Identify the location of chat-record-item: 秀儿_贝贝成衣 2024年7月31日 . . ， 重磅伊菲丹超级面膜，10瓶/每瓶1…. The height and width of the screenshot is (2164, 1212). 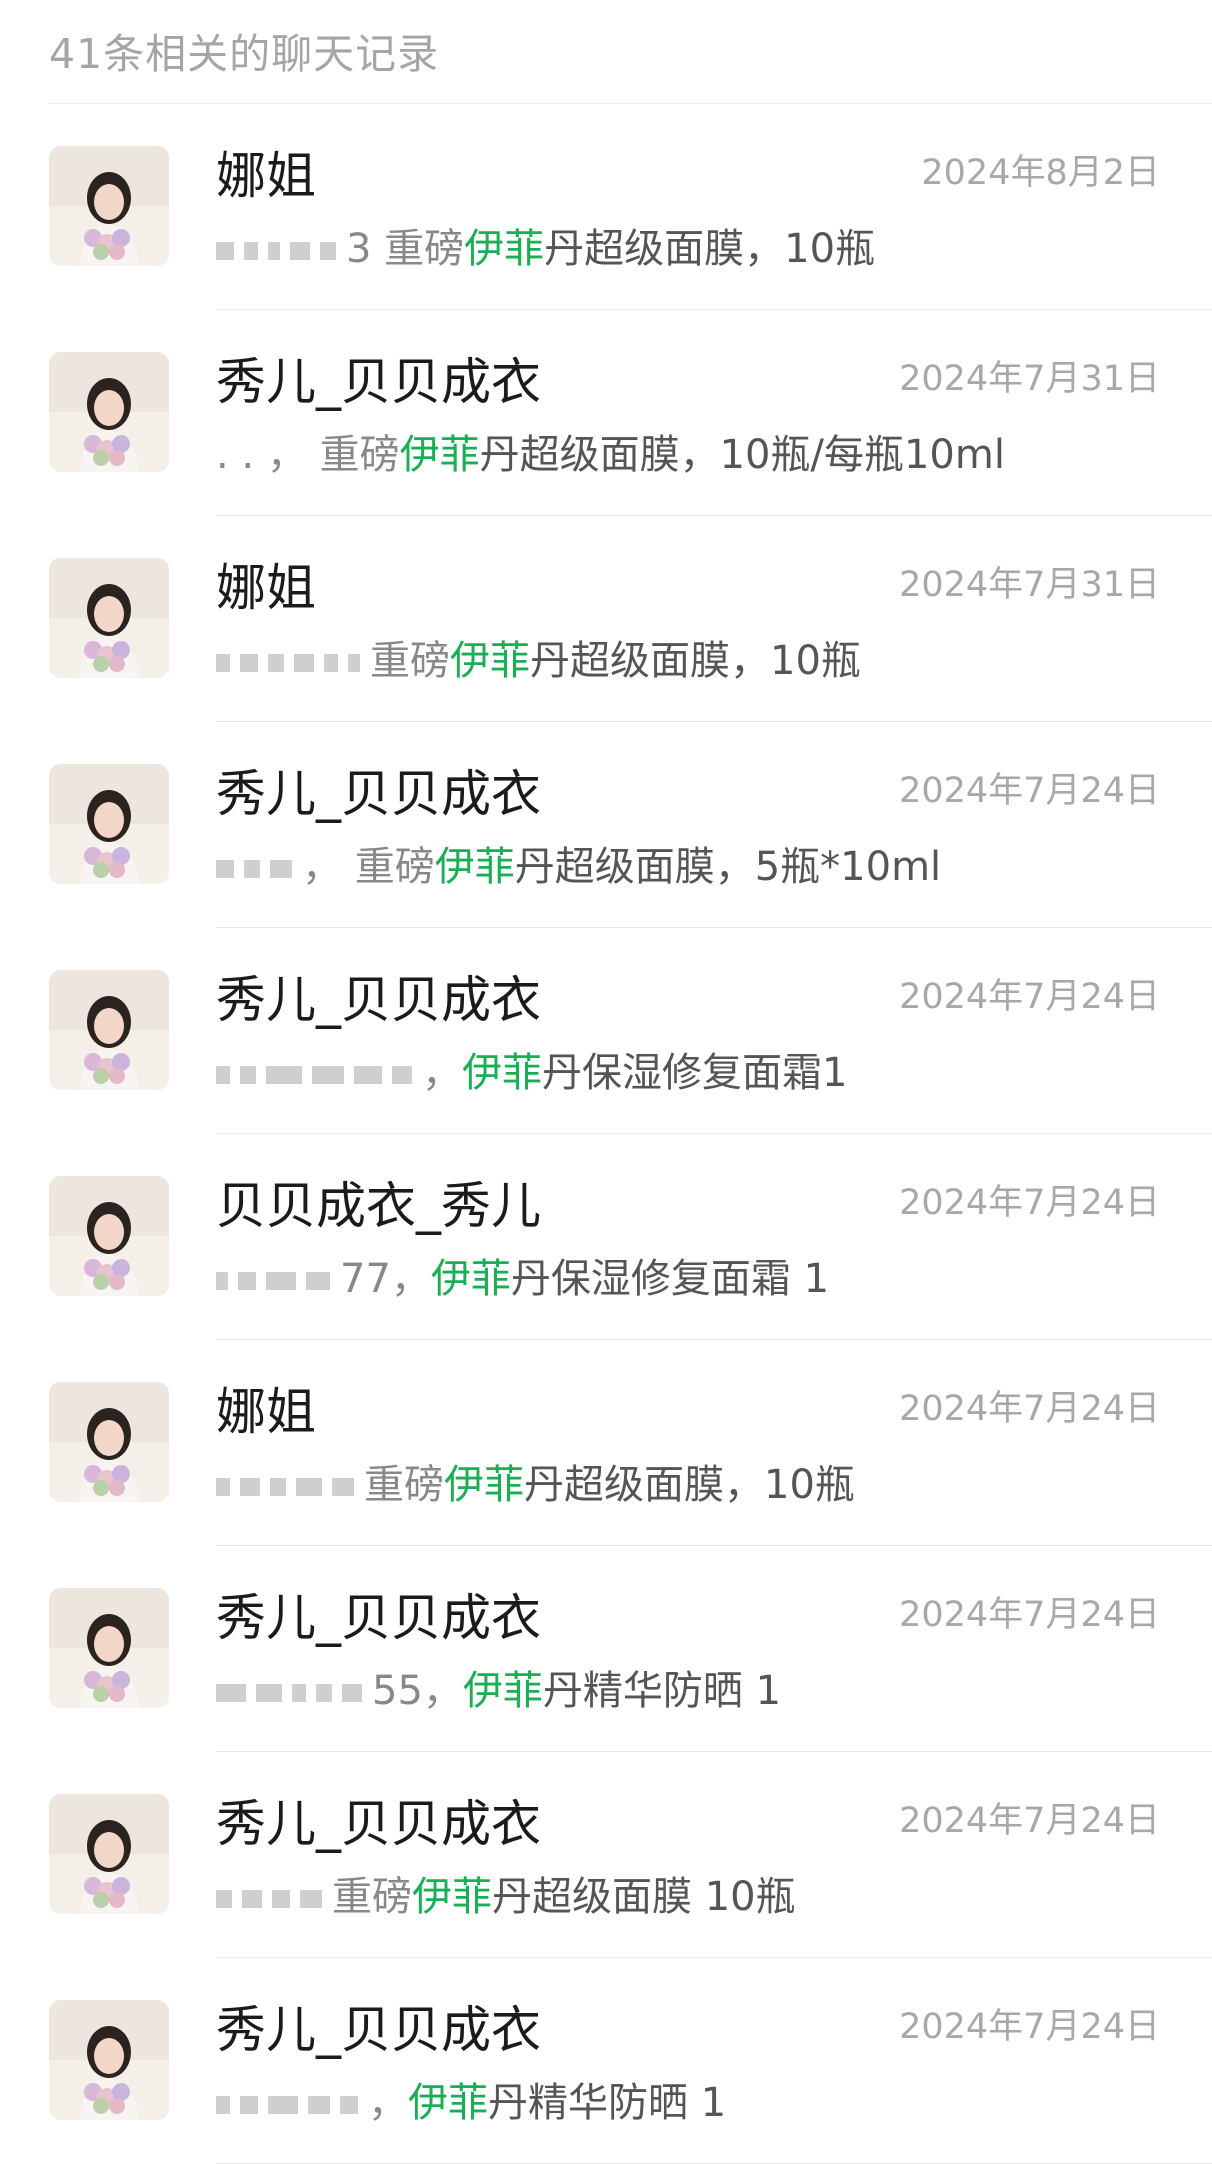
(606, 413).